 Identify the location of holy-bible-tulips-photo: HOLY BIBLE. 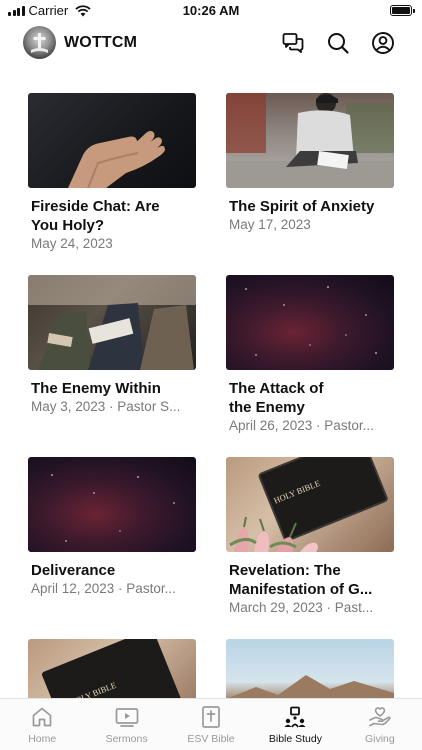
(310, 504).